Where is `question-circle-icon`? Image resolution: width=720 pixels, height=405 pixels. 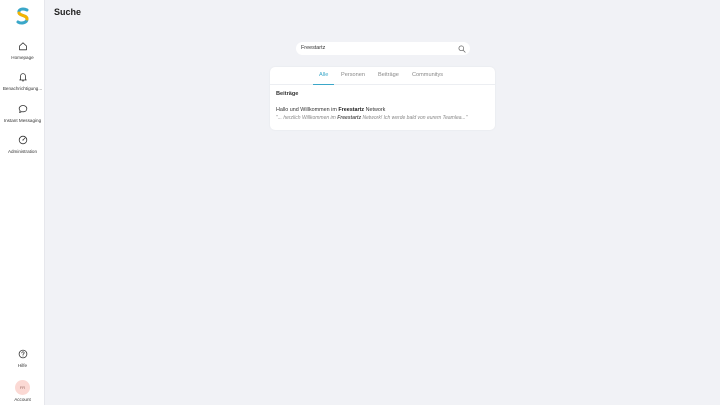 question-circle-icon is located at coordinates (22, 354).